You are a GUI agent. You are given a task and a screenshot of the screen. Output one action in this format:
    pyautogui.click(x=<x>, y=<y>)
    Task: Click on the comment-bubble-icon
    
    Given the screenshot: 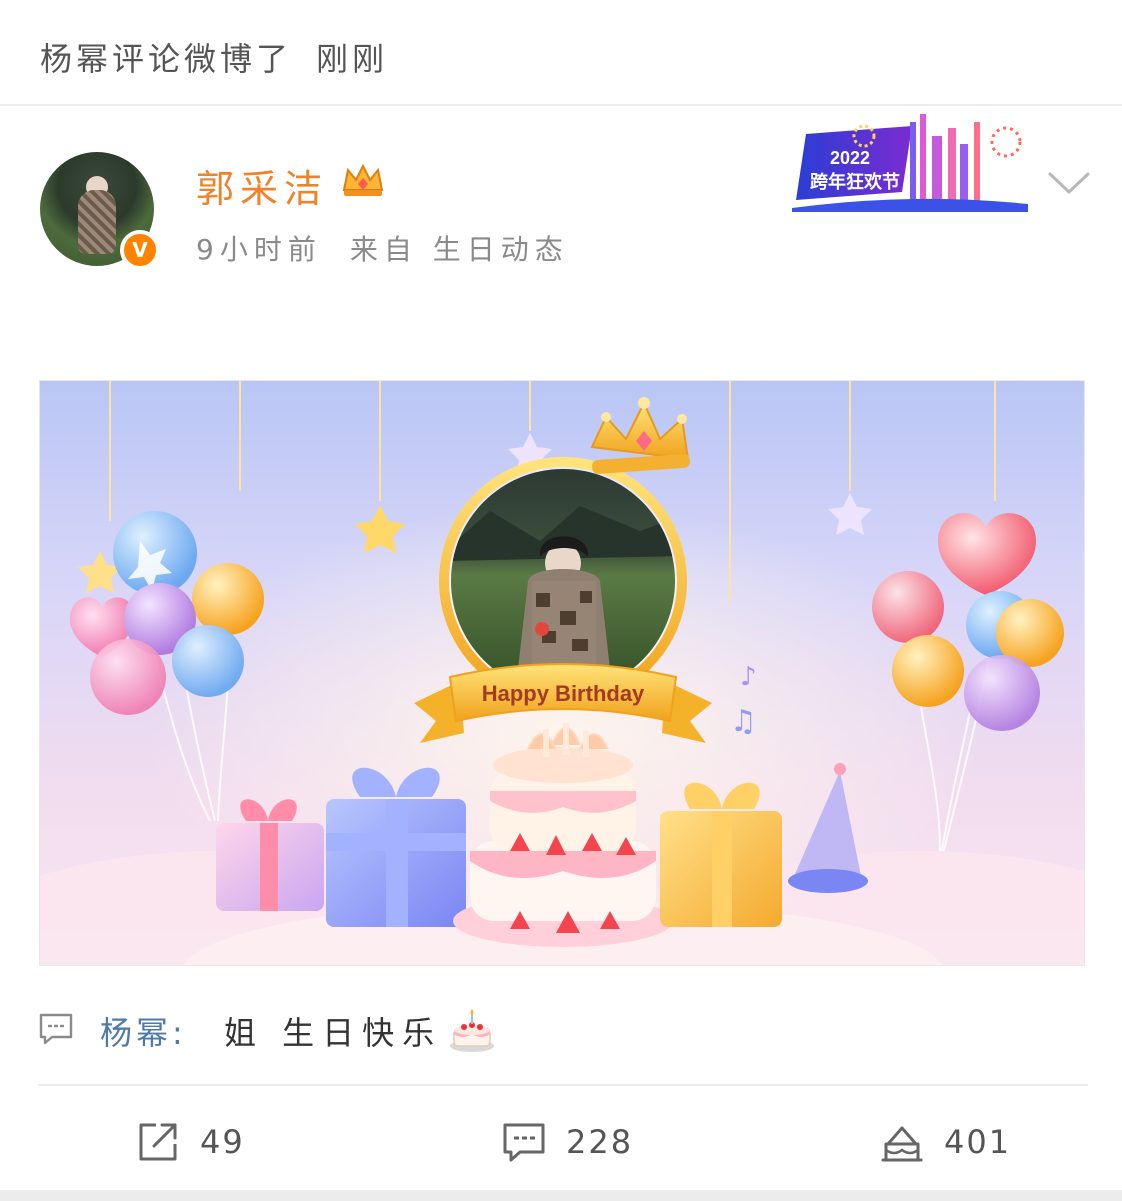 What is the action you would take?
    pyautogui.click(x=56, y=1029)
    